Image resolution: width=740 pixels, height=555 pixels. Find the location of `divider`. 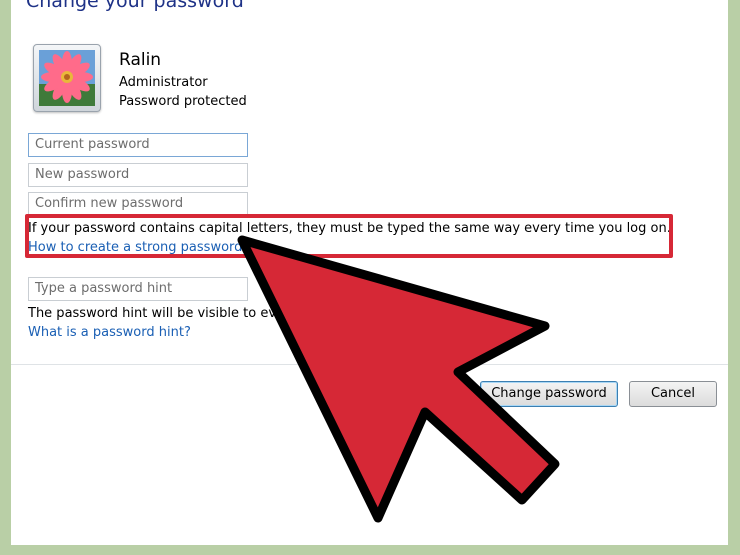

divider is located at coordinates (369, 364).